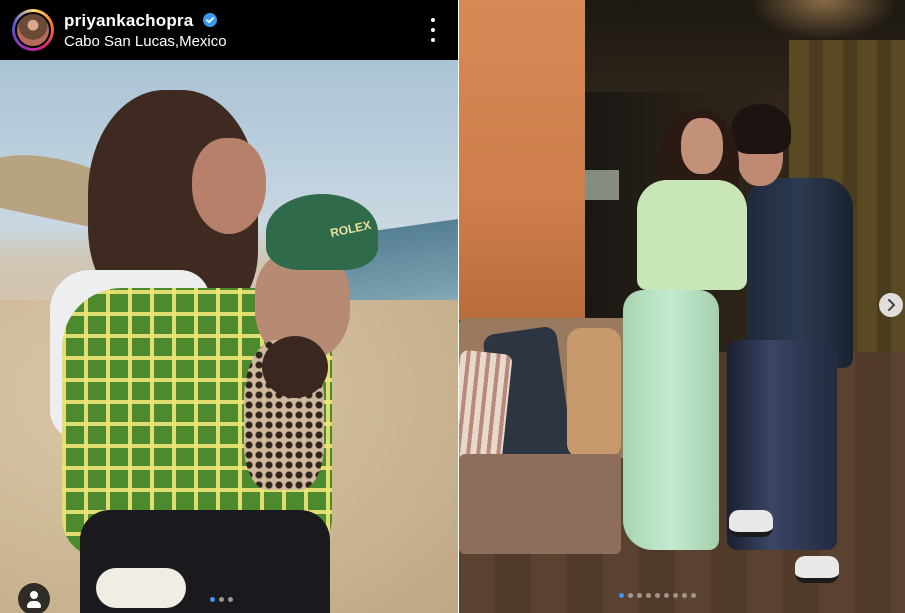 The image size is (905, 613). Describe the element at coordinates (210, 20) in the screenshot. I see `verified-badge-icon` at that location.